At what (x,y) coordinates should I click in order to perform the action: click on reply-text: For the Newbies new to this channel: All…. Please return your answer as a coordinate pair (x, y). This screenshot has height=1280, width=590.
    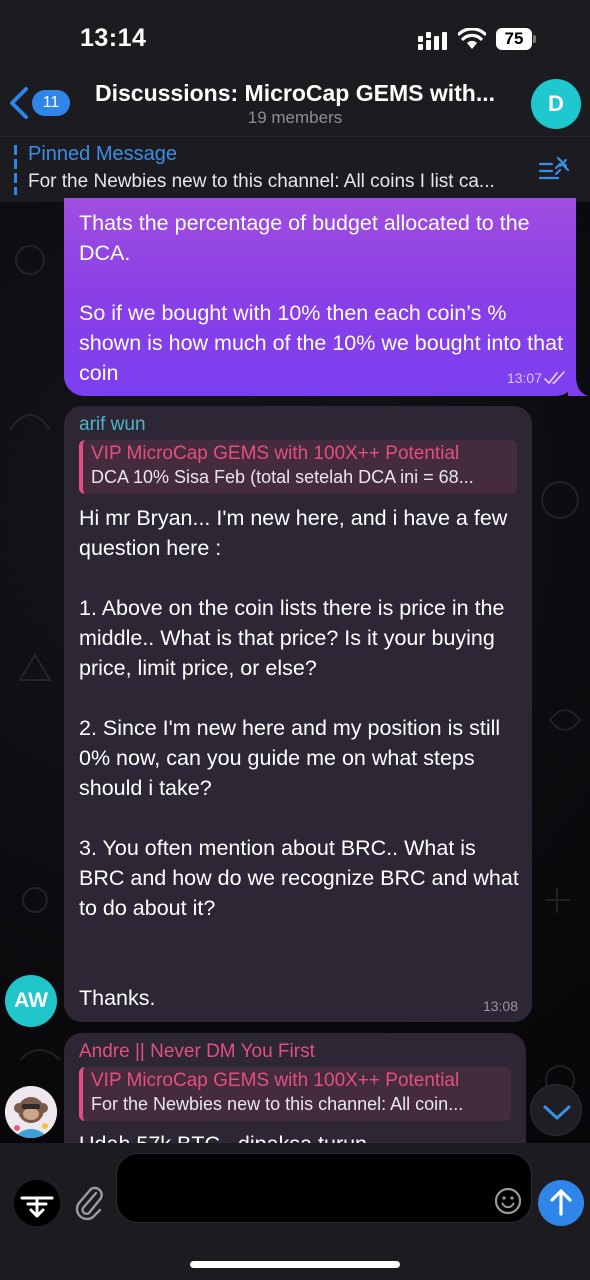
    Looking at the image, I should click on (277, 1104).